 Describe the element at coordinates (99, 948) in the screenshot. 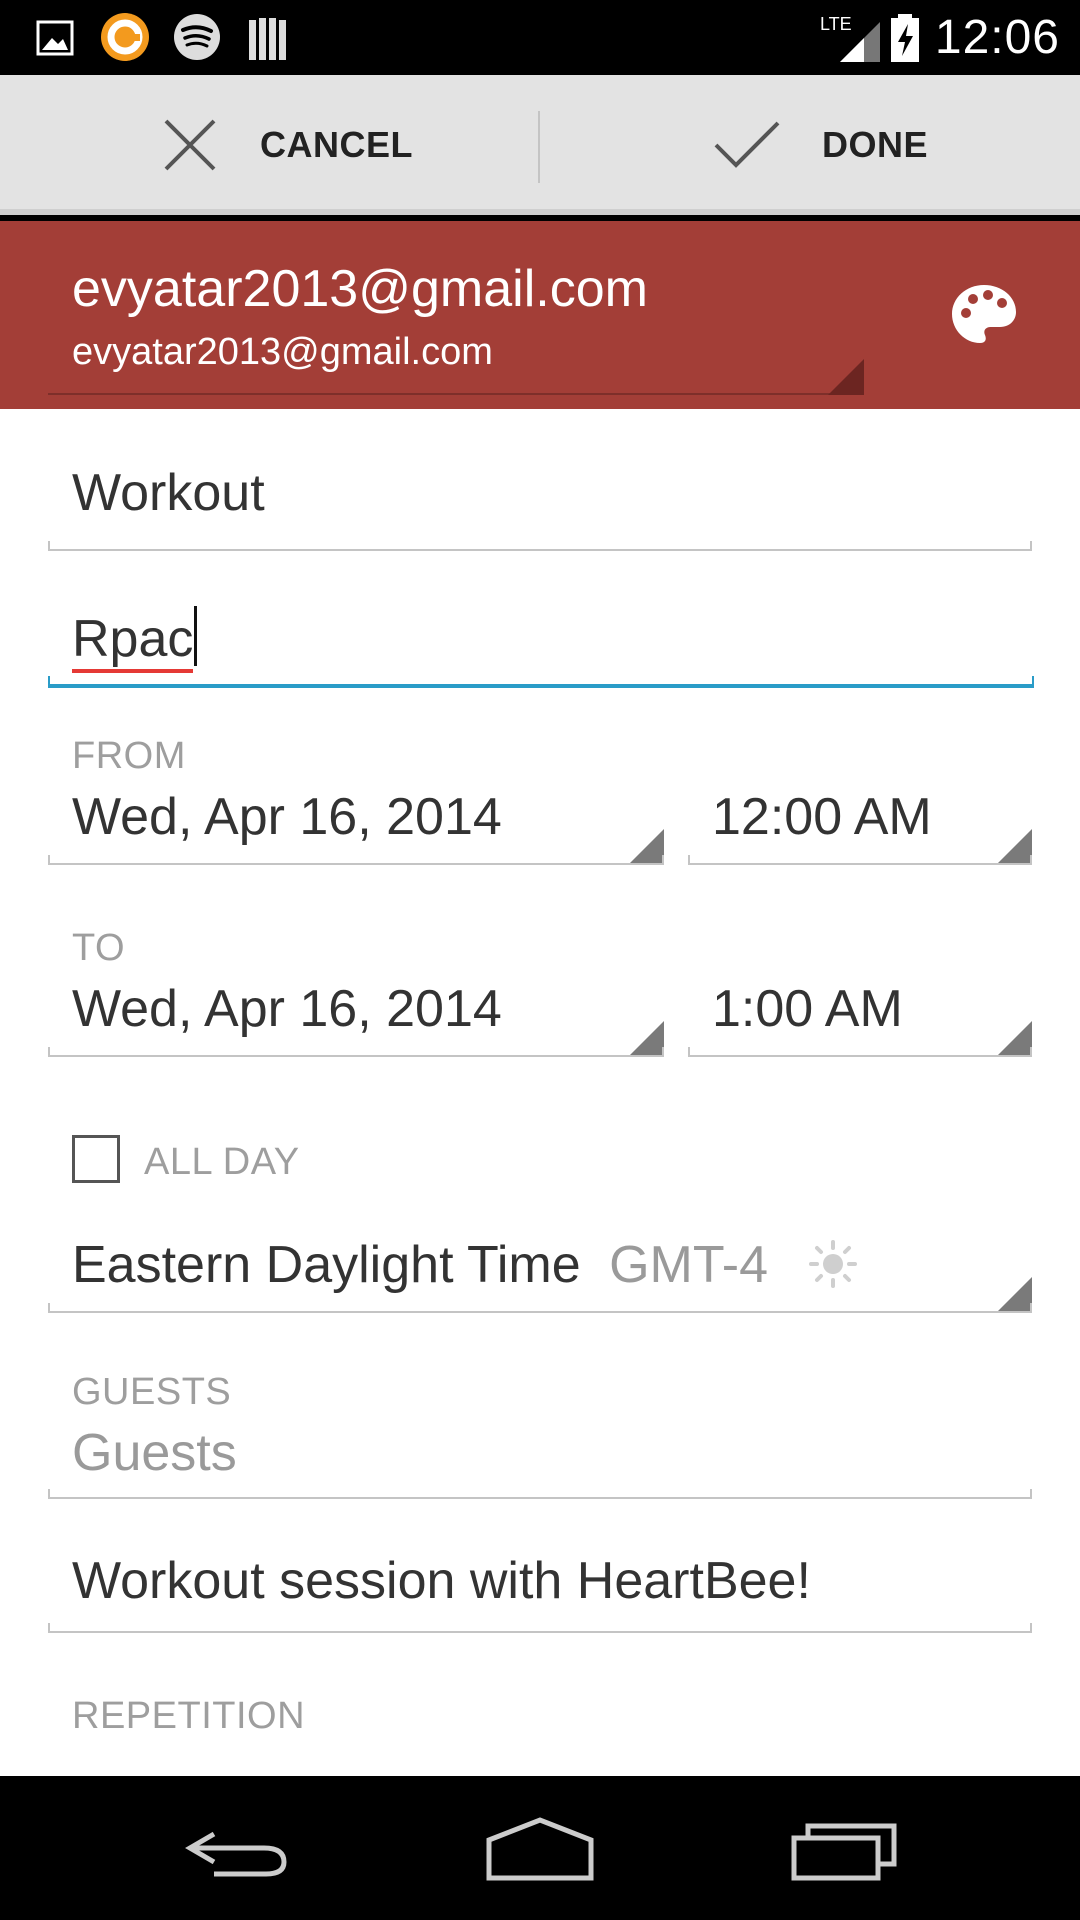

I see `to-label: TO` at that location.